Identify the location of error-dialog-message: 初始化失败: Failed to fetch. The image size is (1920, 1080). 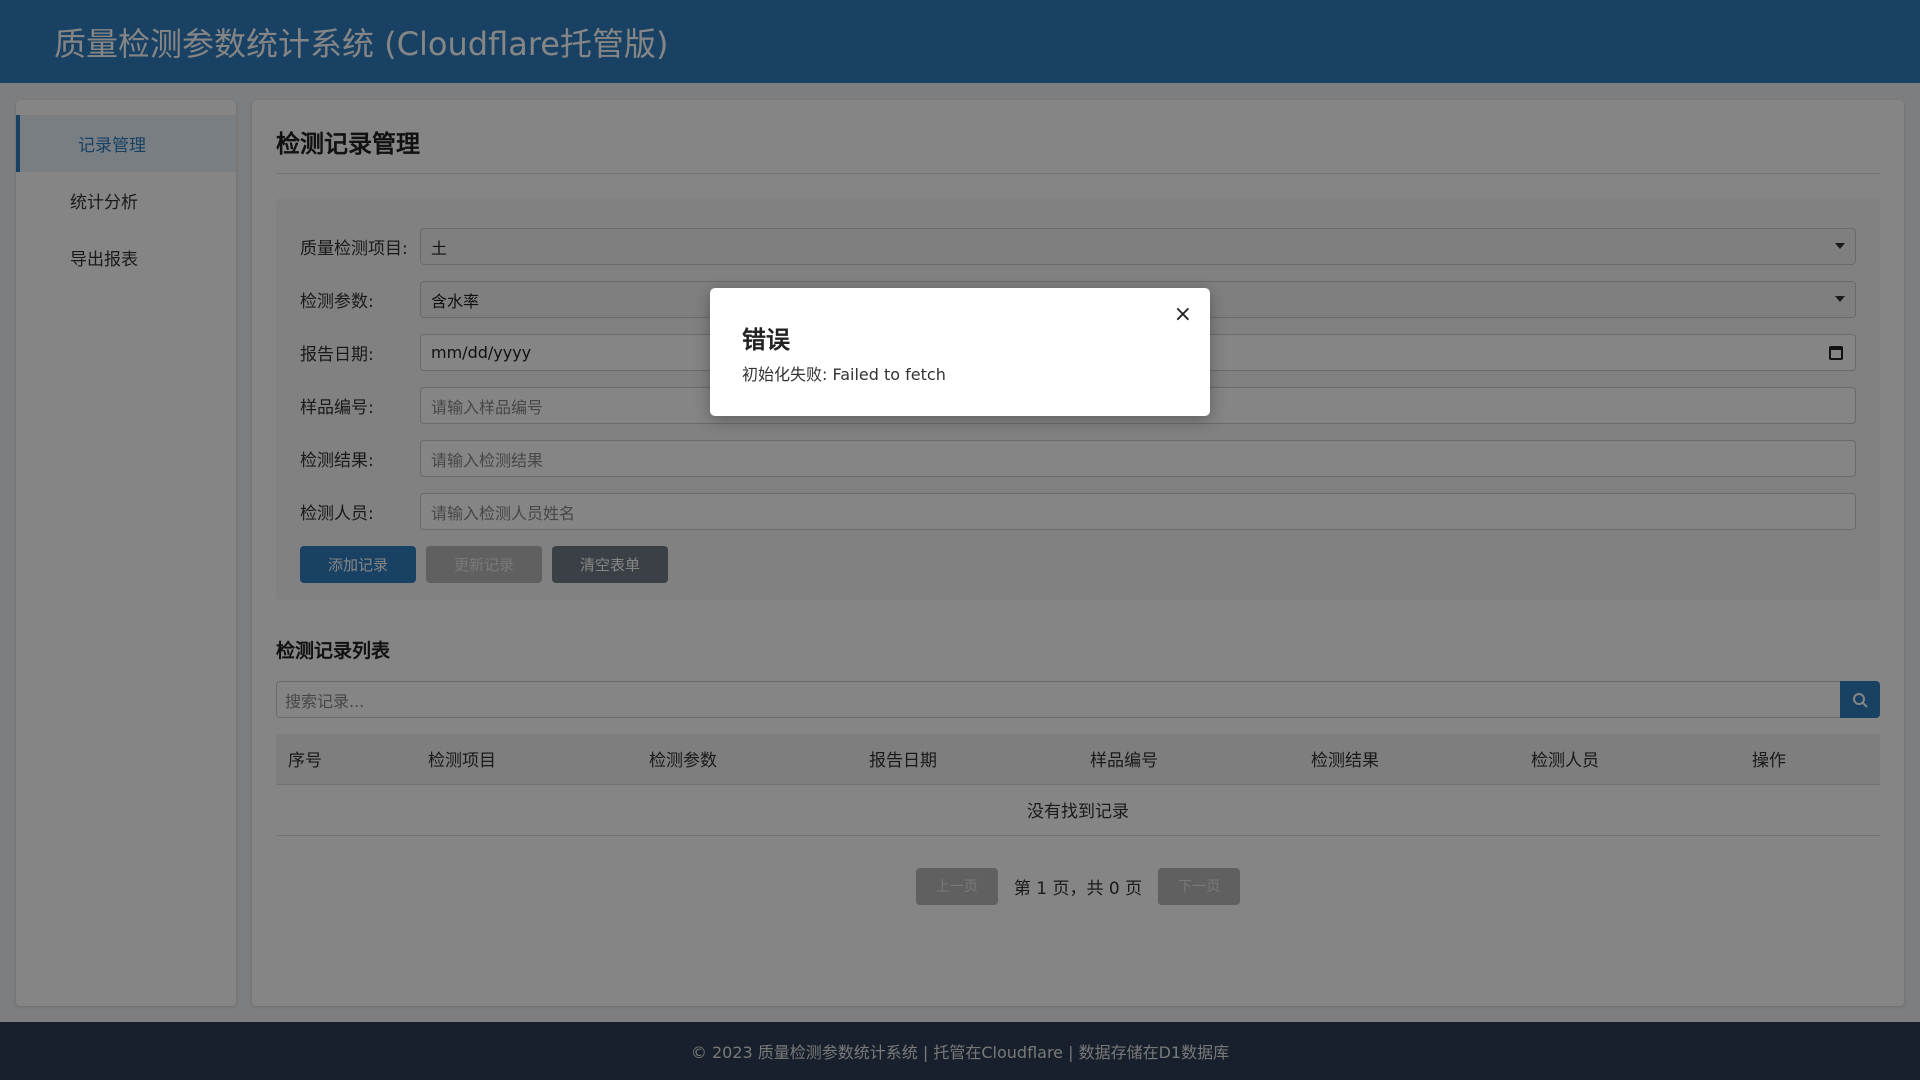
(844, 374).